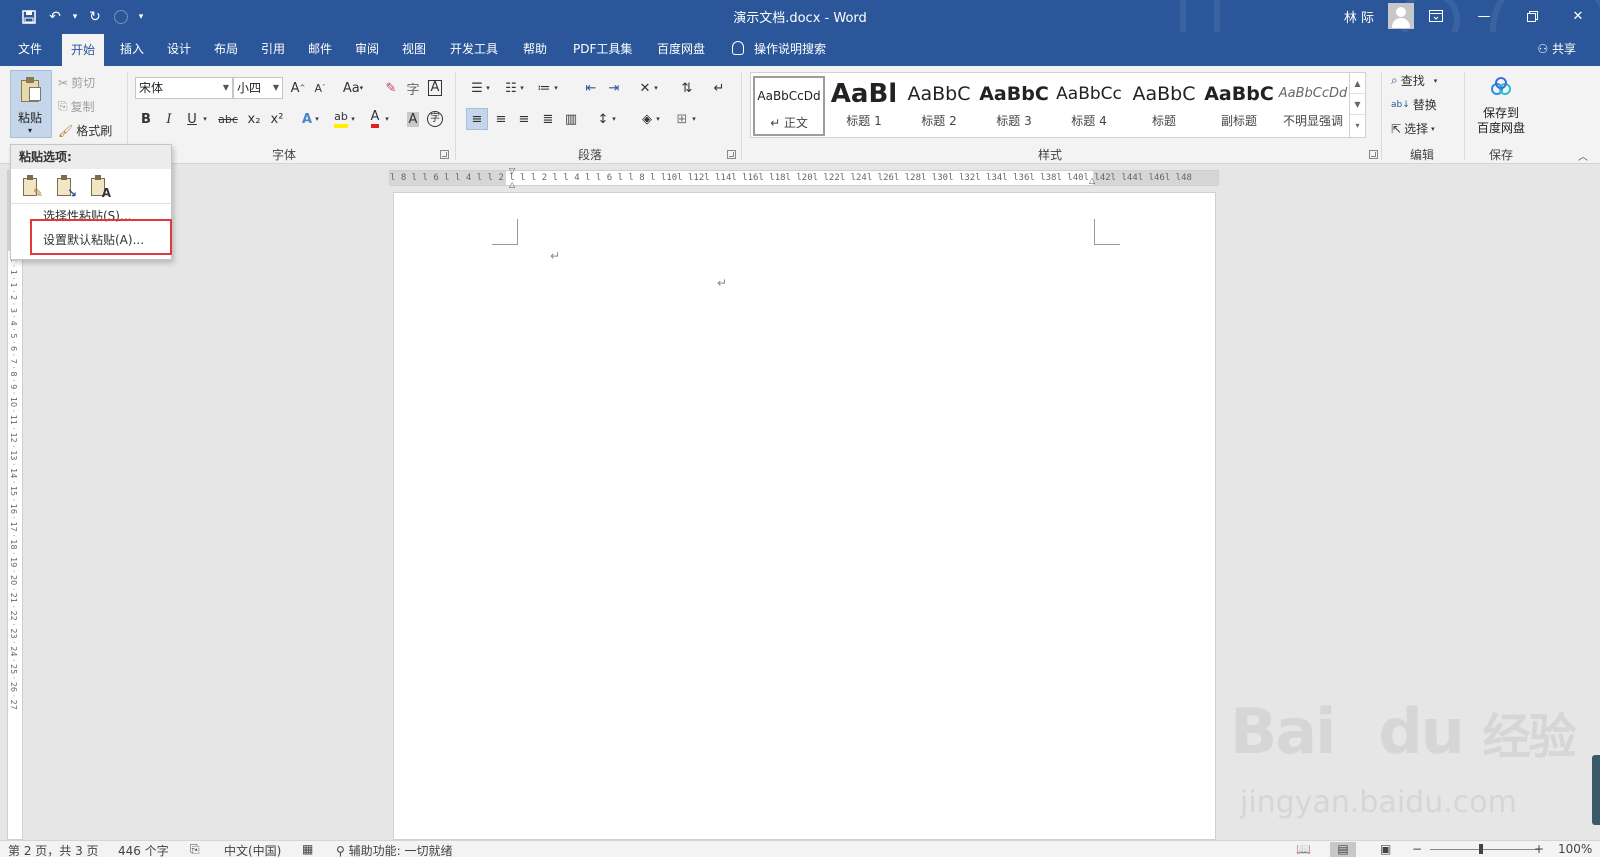 This screenshot has height=857, width=1600. What do you see at coordinates (1575, 849) in the screenshot?
I see `zoom-level: 100%` at bounding box center [1575, 849].